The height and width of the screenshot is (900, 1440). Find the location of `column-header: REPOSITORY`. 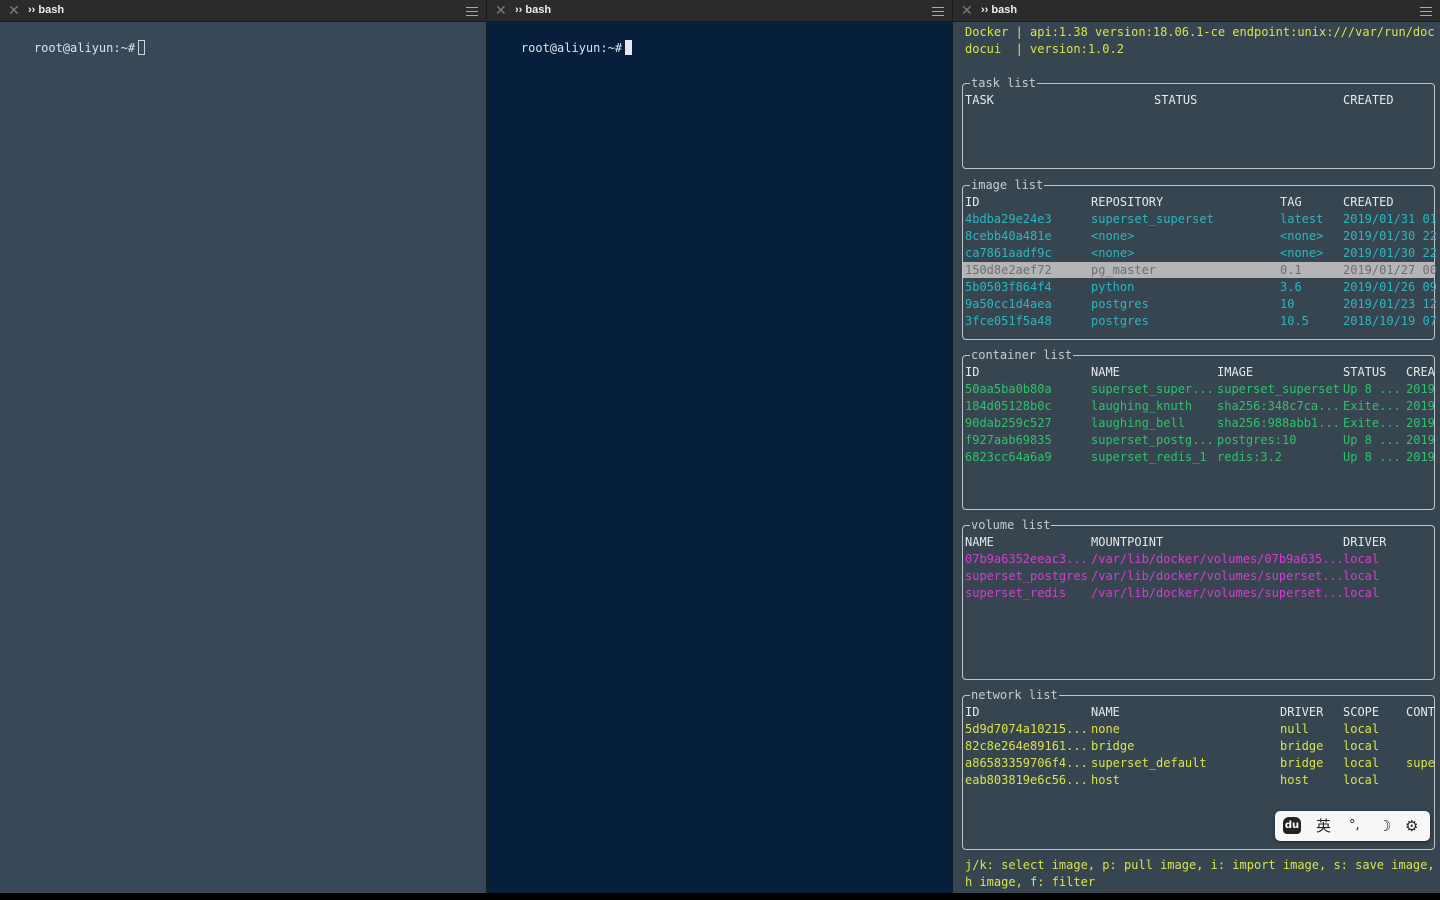

column-header: REPOSITORY is located at coordinates (1127, 202).